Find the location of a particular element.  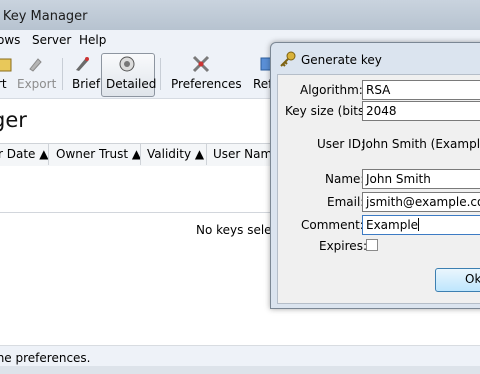

column-expiry-date: r Date ▲ is located at coordinates (24, 154).